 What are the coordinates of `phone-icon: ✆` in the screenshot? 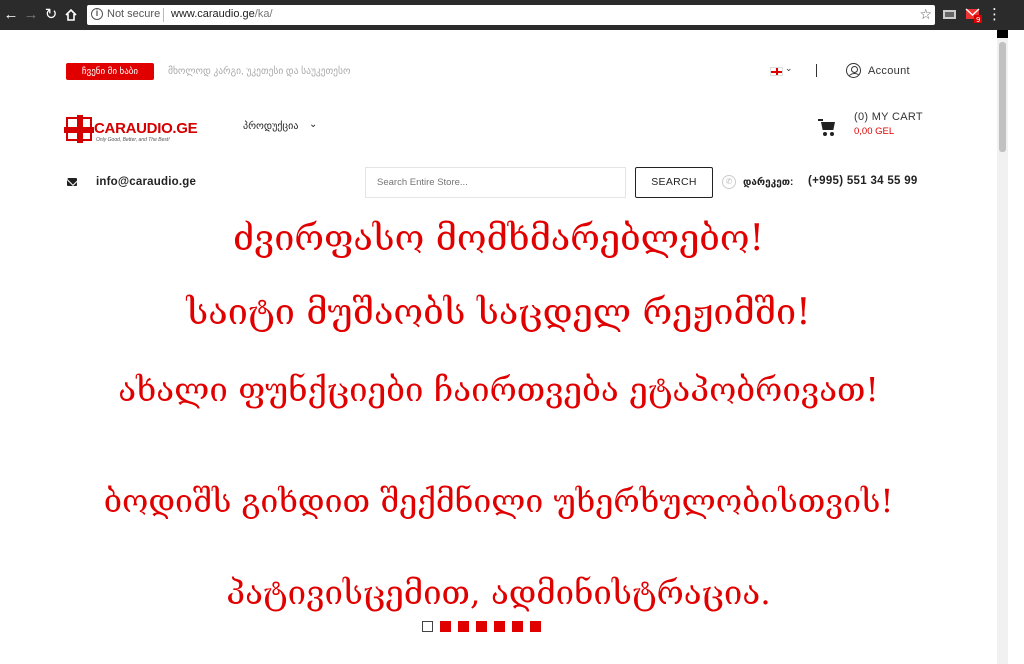 It's located at (729, 182).